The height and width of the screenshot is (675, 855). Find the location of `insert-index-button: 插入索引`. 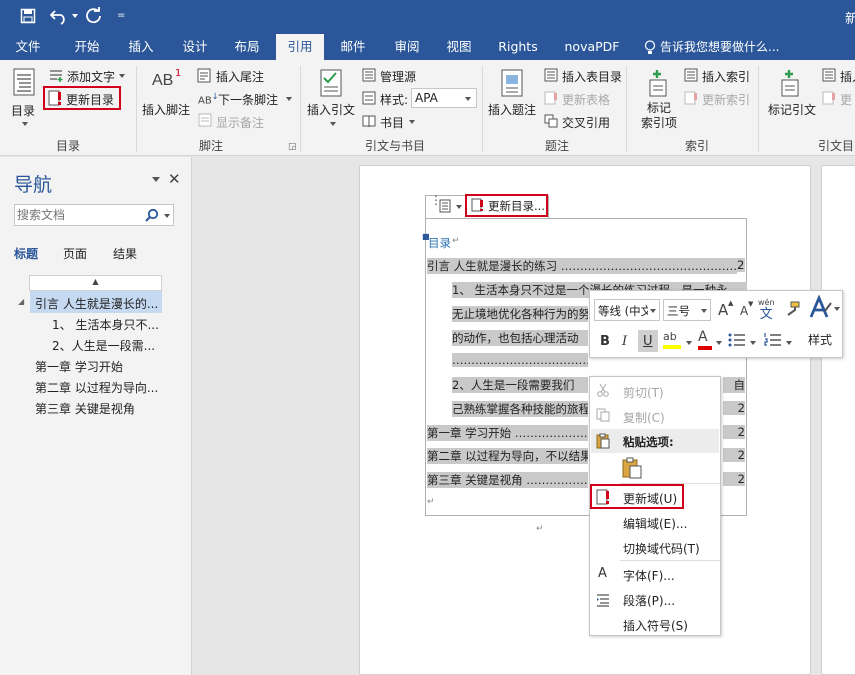

insert-index-button: 插入索引 is located at coordinates (726, 76).